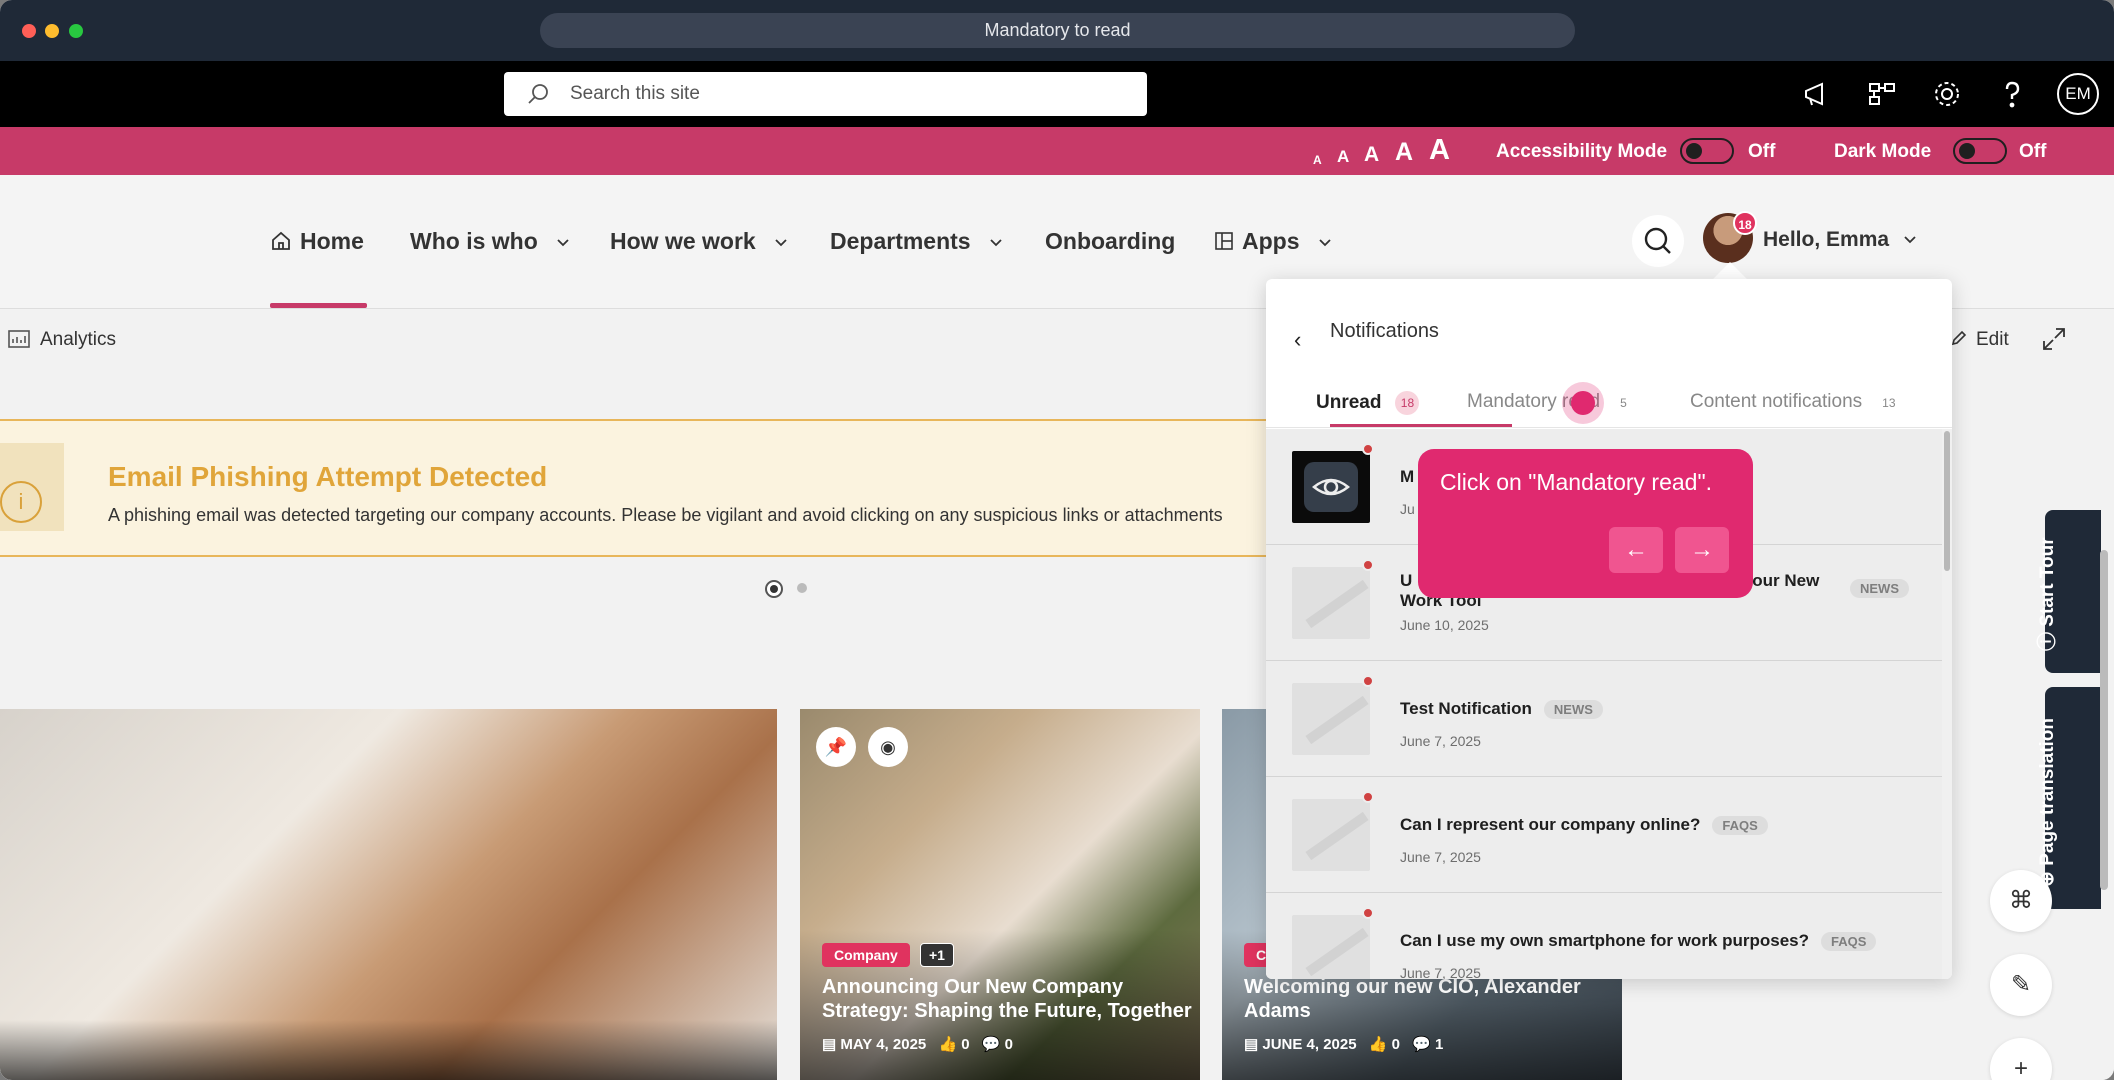 The image size is (2114, 1080). I want to click on user-greeting-label: Hello, Emma, so click(1826, 239).